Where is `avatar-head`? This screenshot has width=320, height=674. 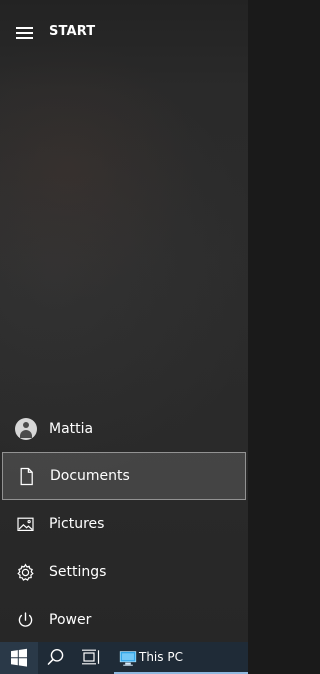 avatar-head is located at coordinates (26, 425).